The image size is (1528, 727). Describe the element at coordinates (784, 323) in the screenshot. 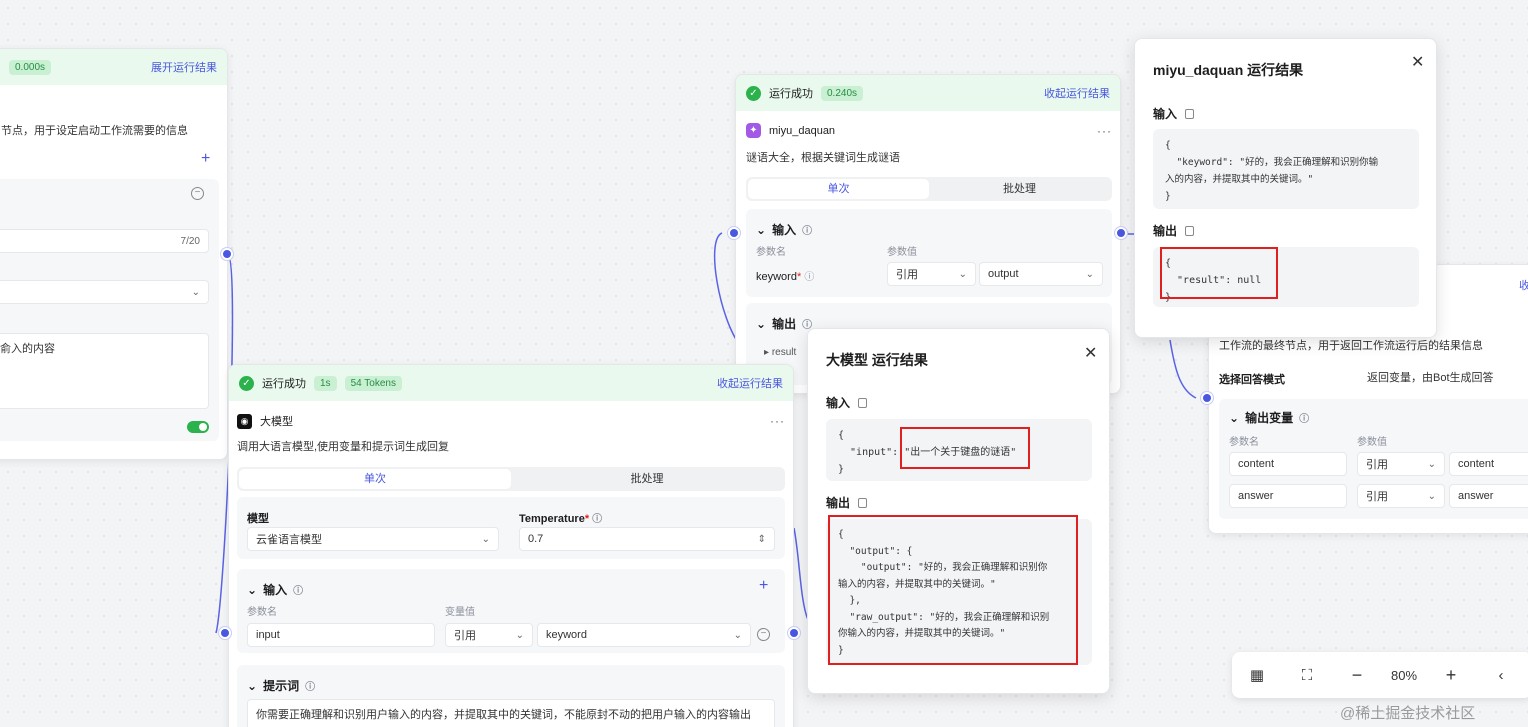

I see `miyu-output-title-row: ⌄ 输出 ⓘ` at that location.